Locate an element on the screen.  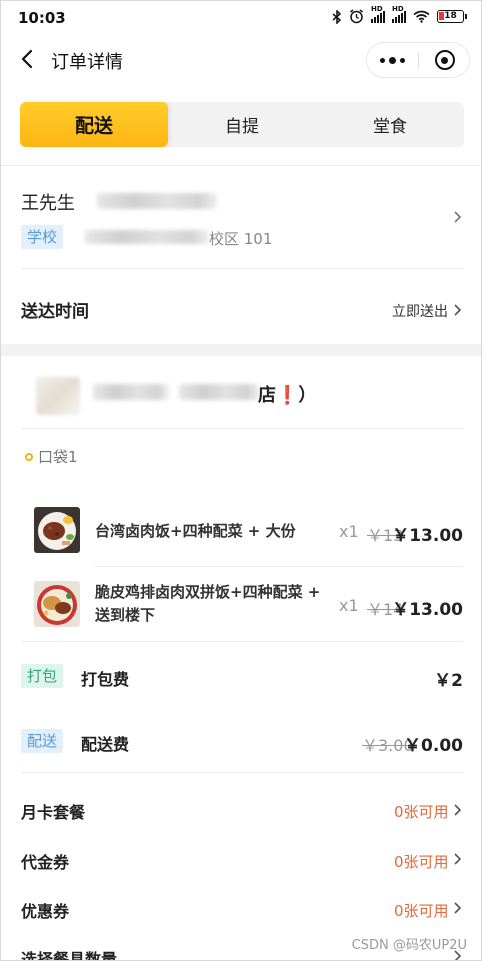
signal-1-label: HD is located at coordinates (377, 8).